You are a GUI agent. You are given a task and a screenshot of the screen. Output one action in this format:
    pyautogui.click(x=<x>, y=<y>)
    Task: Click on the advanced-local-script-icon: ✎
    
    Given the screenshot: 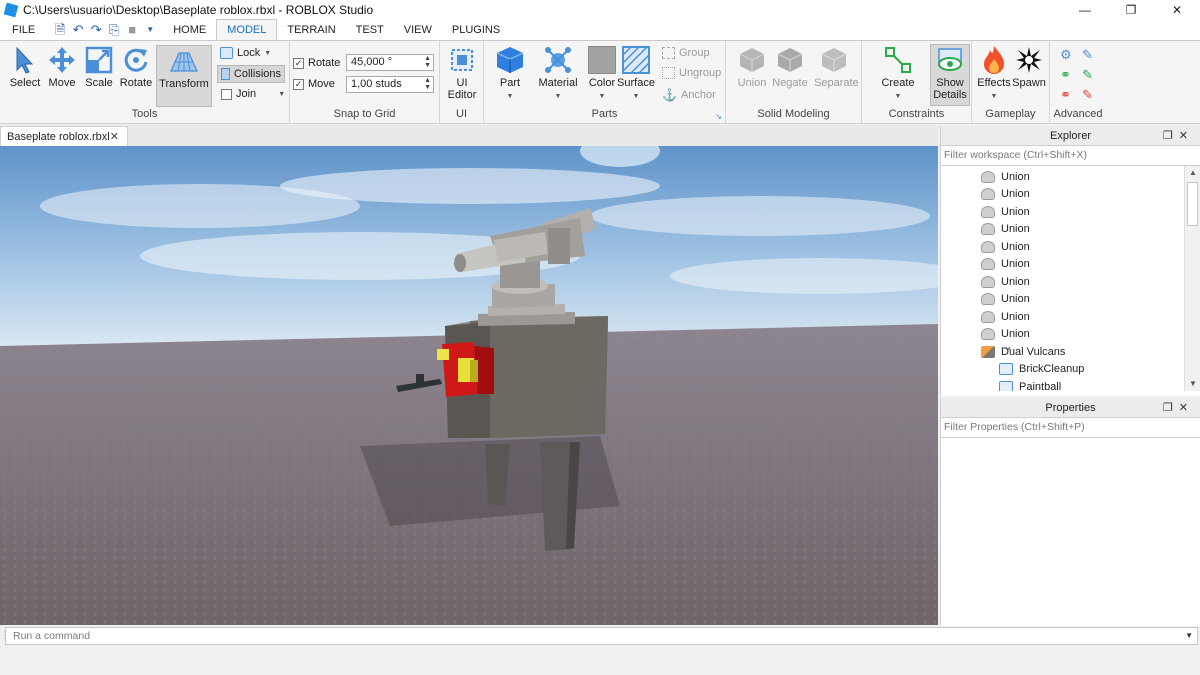 What is the action you would take?
    pyautogui.click(x=1091, y=75)
    